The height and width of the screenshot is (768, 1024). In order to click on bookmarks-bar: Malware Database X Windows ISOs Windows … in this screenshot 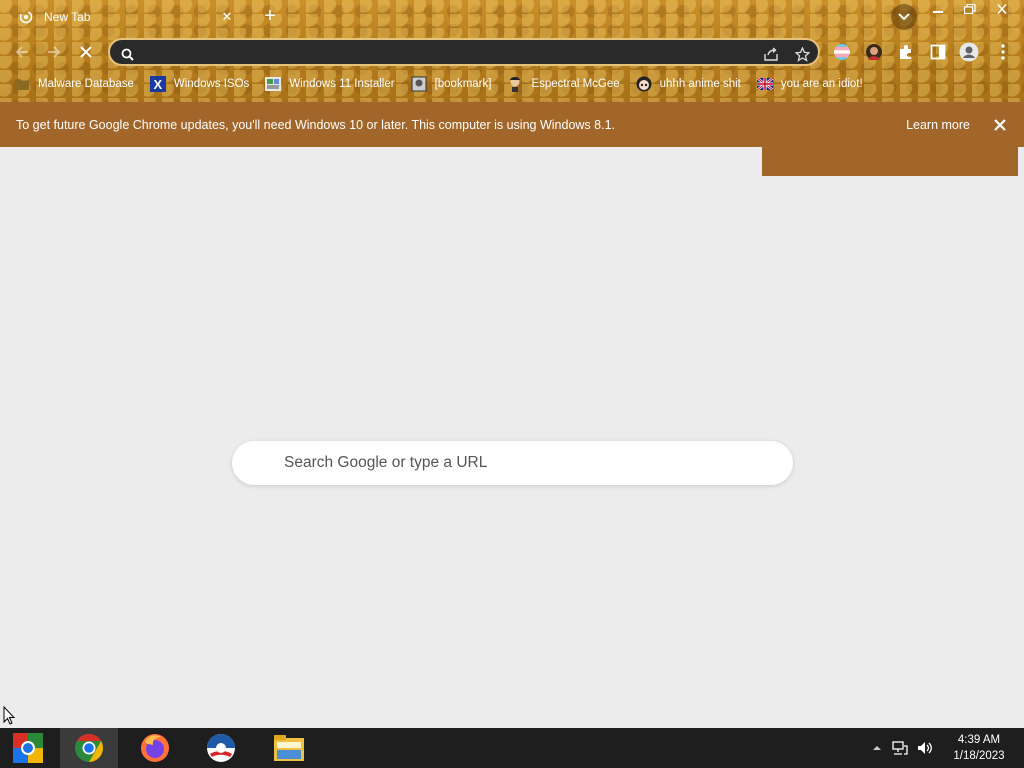, I will do `click(512, 84)`.